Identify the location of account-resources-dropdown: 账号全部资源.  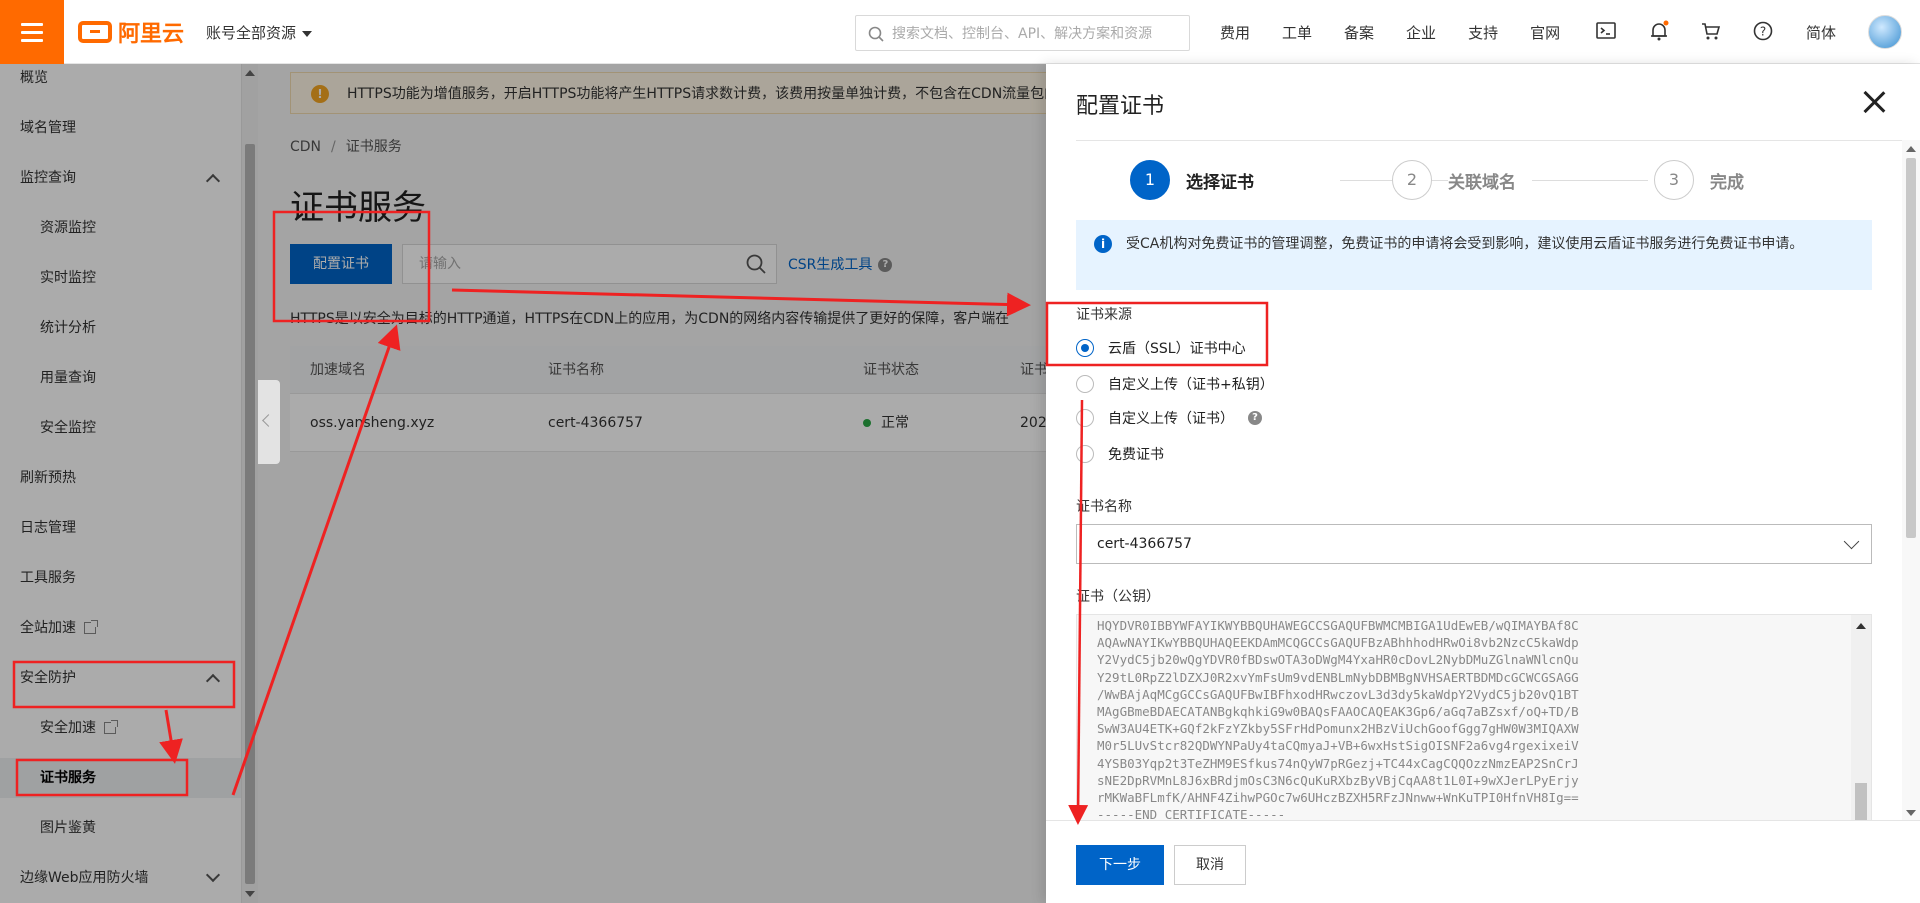
(259, 32).